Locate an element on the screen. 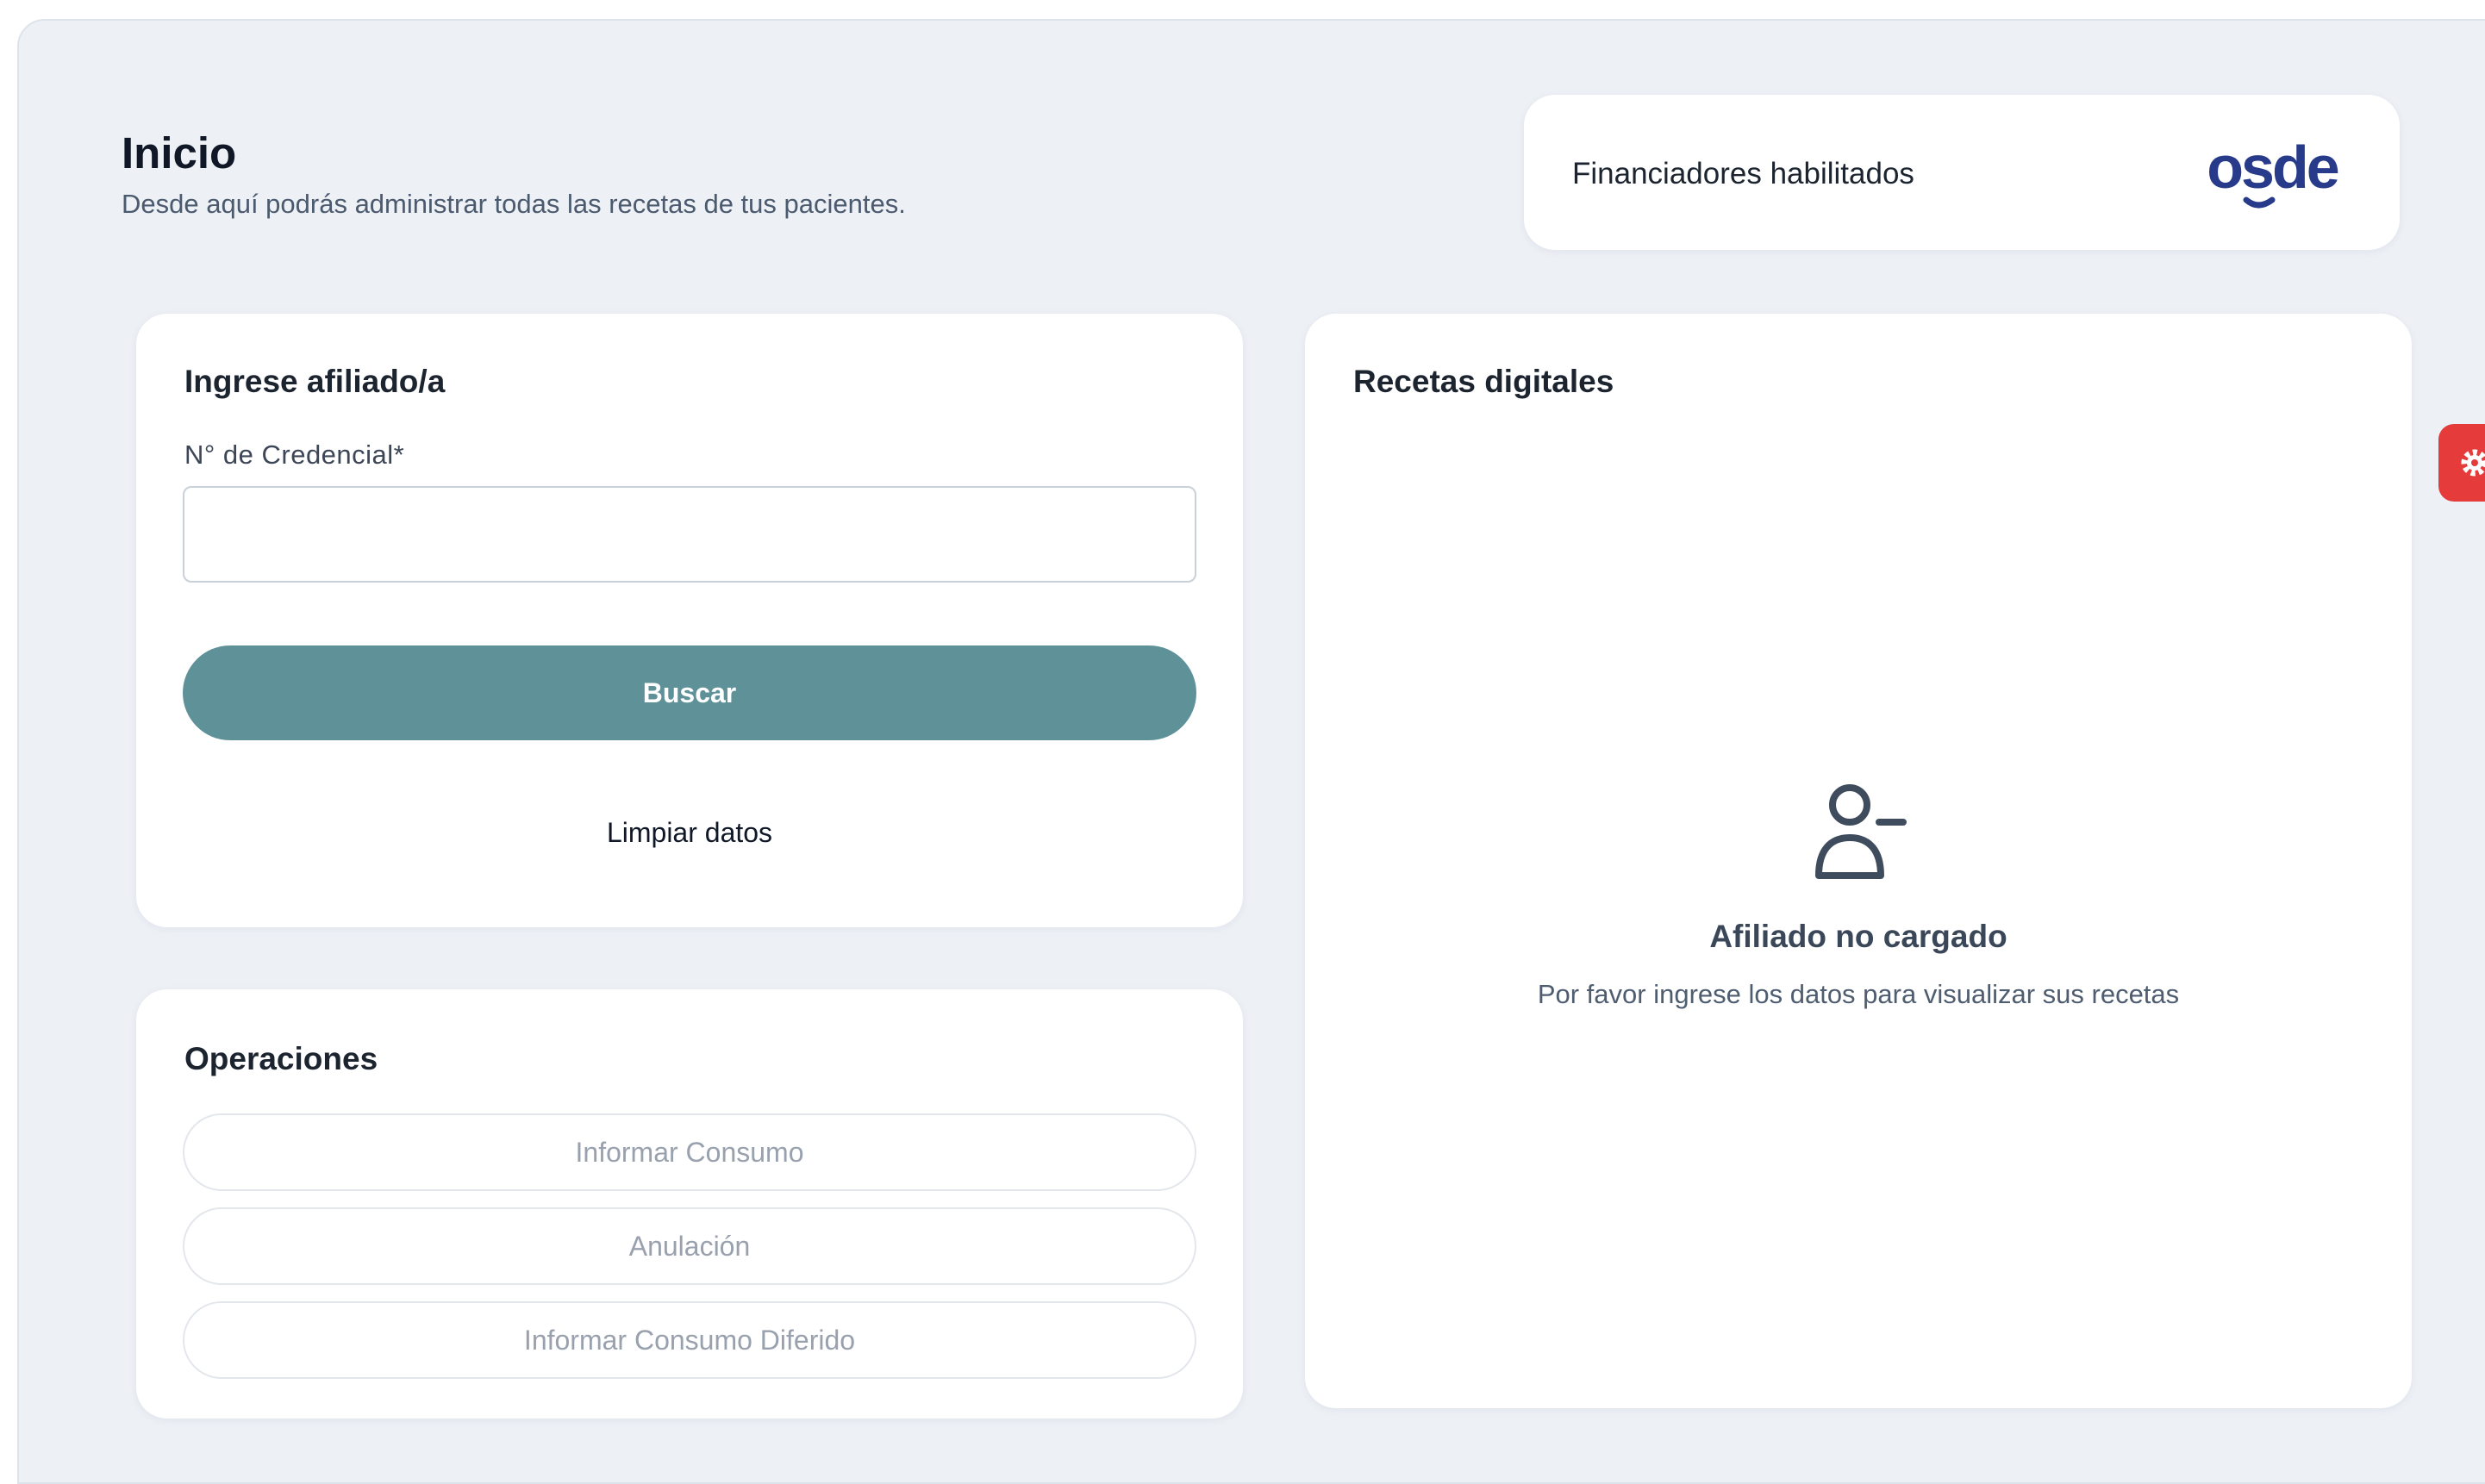  page-title: Inicio is located at coordinates (180, 153).